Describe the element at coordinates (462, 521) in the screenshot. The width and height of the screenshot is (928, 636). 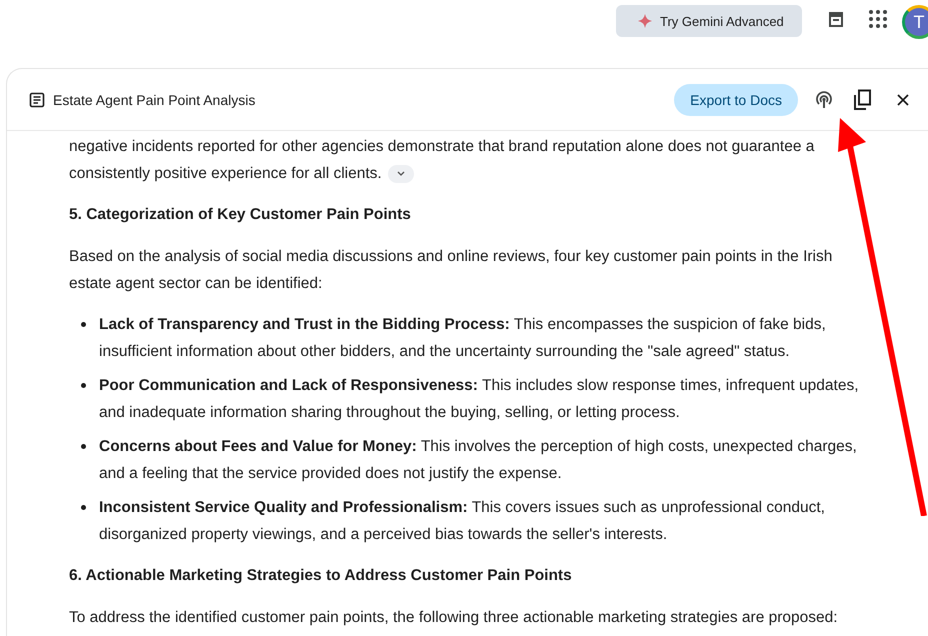
I see `bullet-item: Inconsistent Service Quality and Professionalism: This covers issues such as unprofessional conduct, disorganized property viewings, and a perceived bias towards the seller's interests.` at that location.